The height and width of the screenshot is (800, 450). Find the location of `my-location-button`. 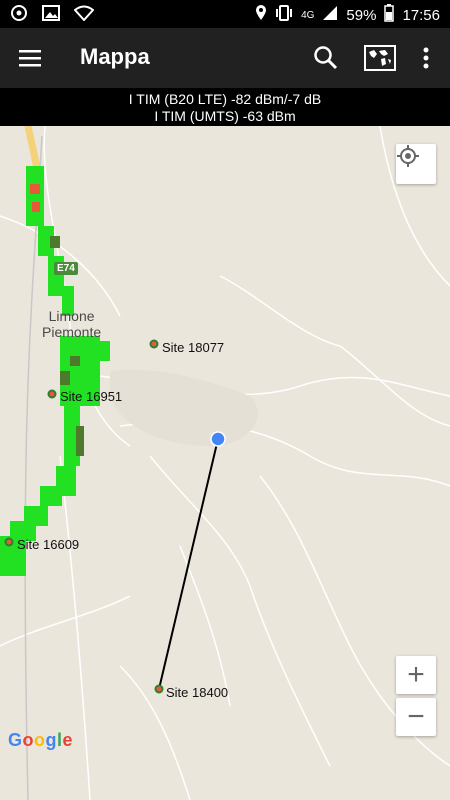

my-location-button is located at coordinates (416, 164).